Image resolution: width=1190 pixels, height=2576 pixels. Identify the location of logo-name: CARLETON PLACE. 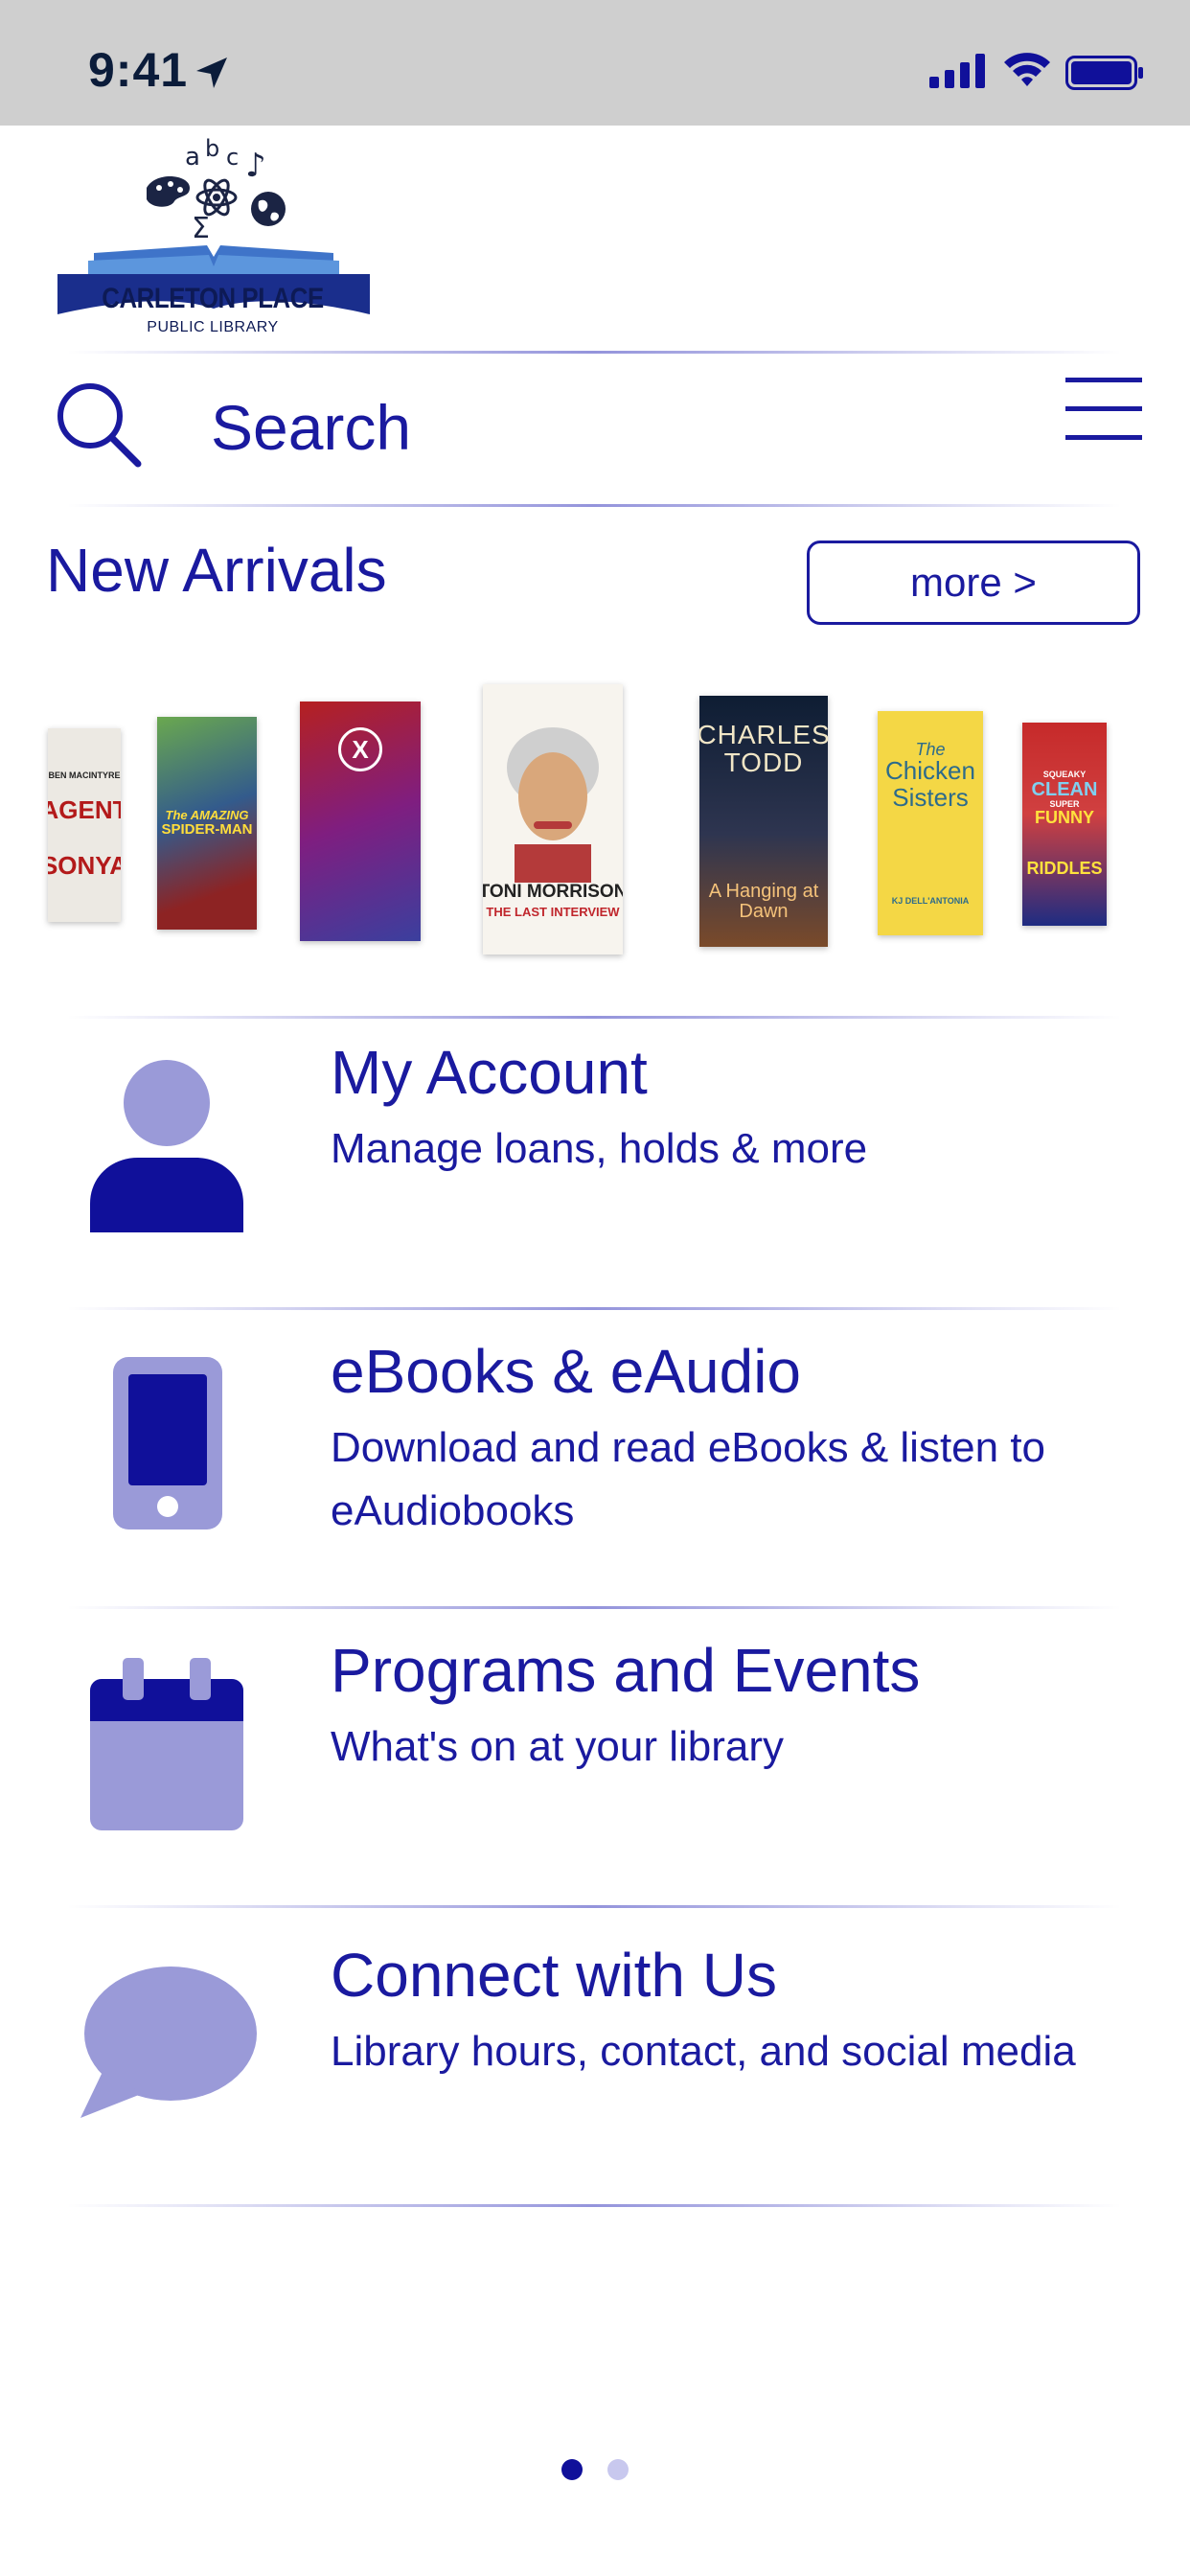
(213, 298).